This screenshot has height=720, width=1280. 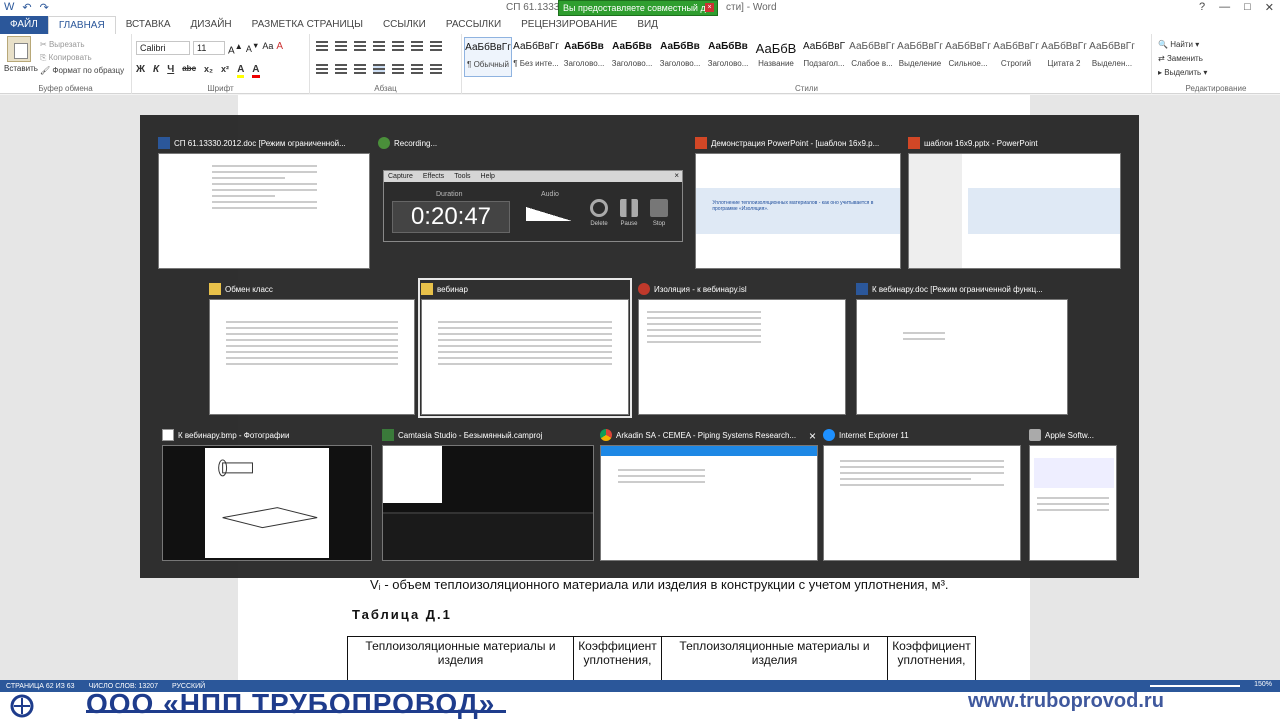 What do you see at coordinates (341, 46) in the screenshot?
I see `numbering-icon` at bounding box center [341, 46].